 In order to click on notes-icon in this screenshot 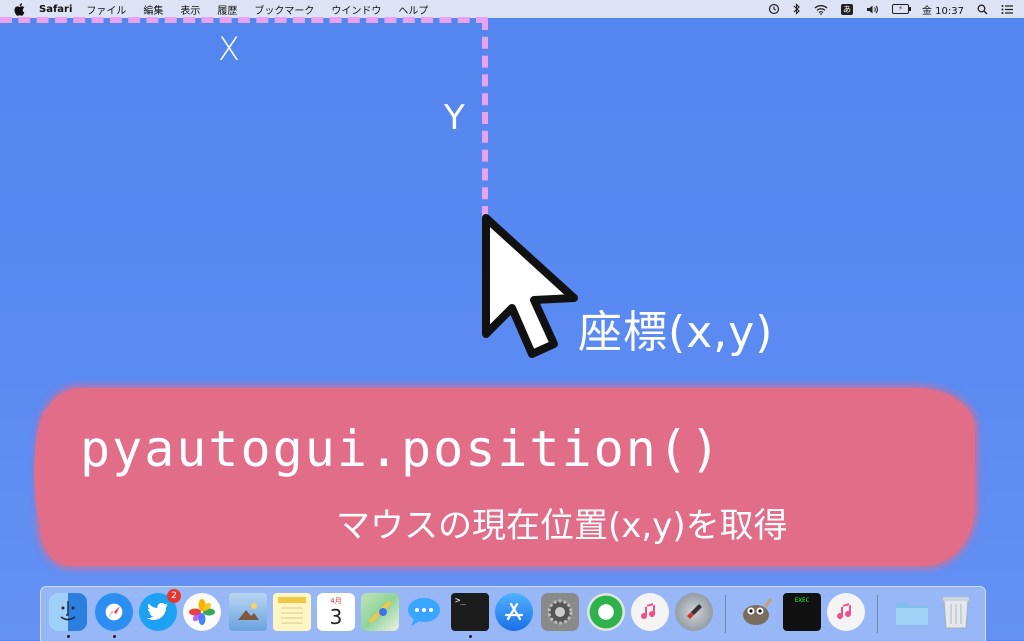, I will do `click(292, 612)`.